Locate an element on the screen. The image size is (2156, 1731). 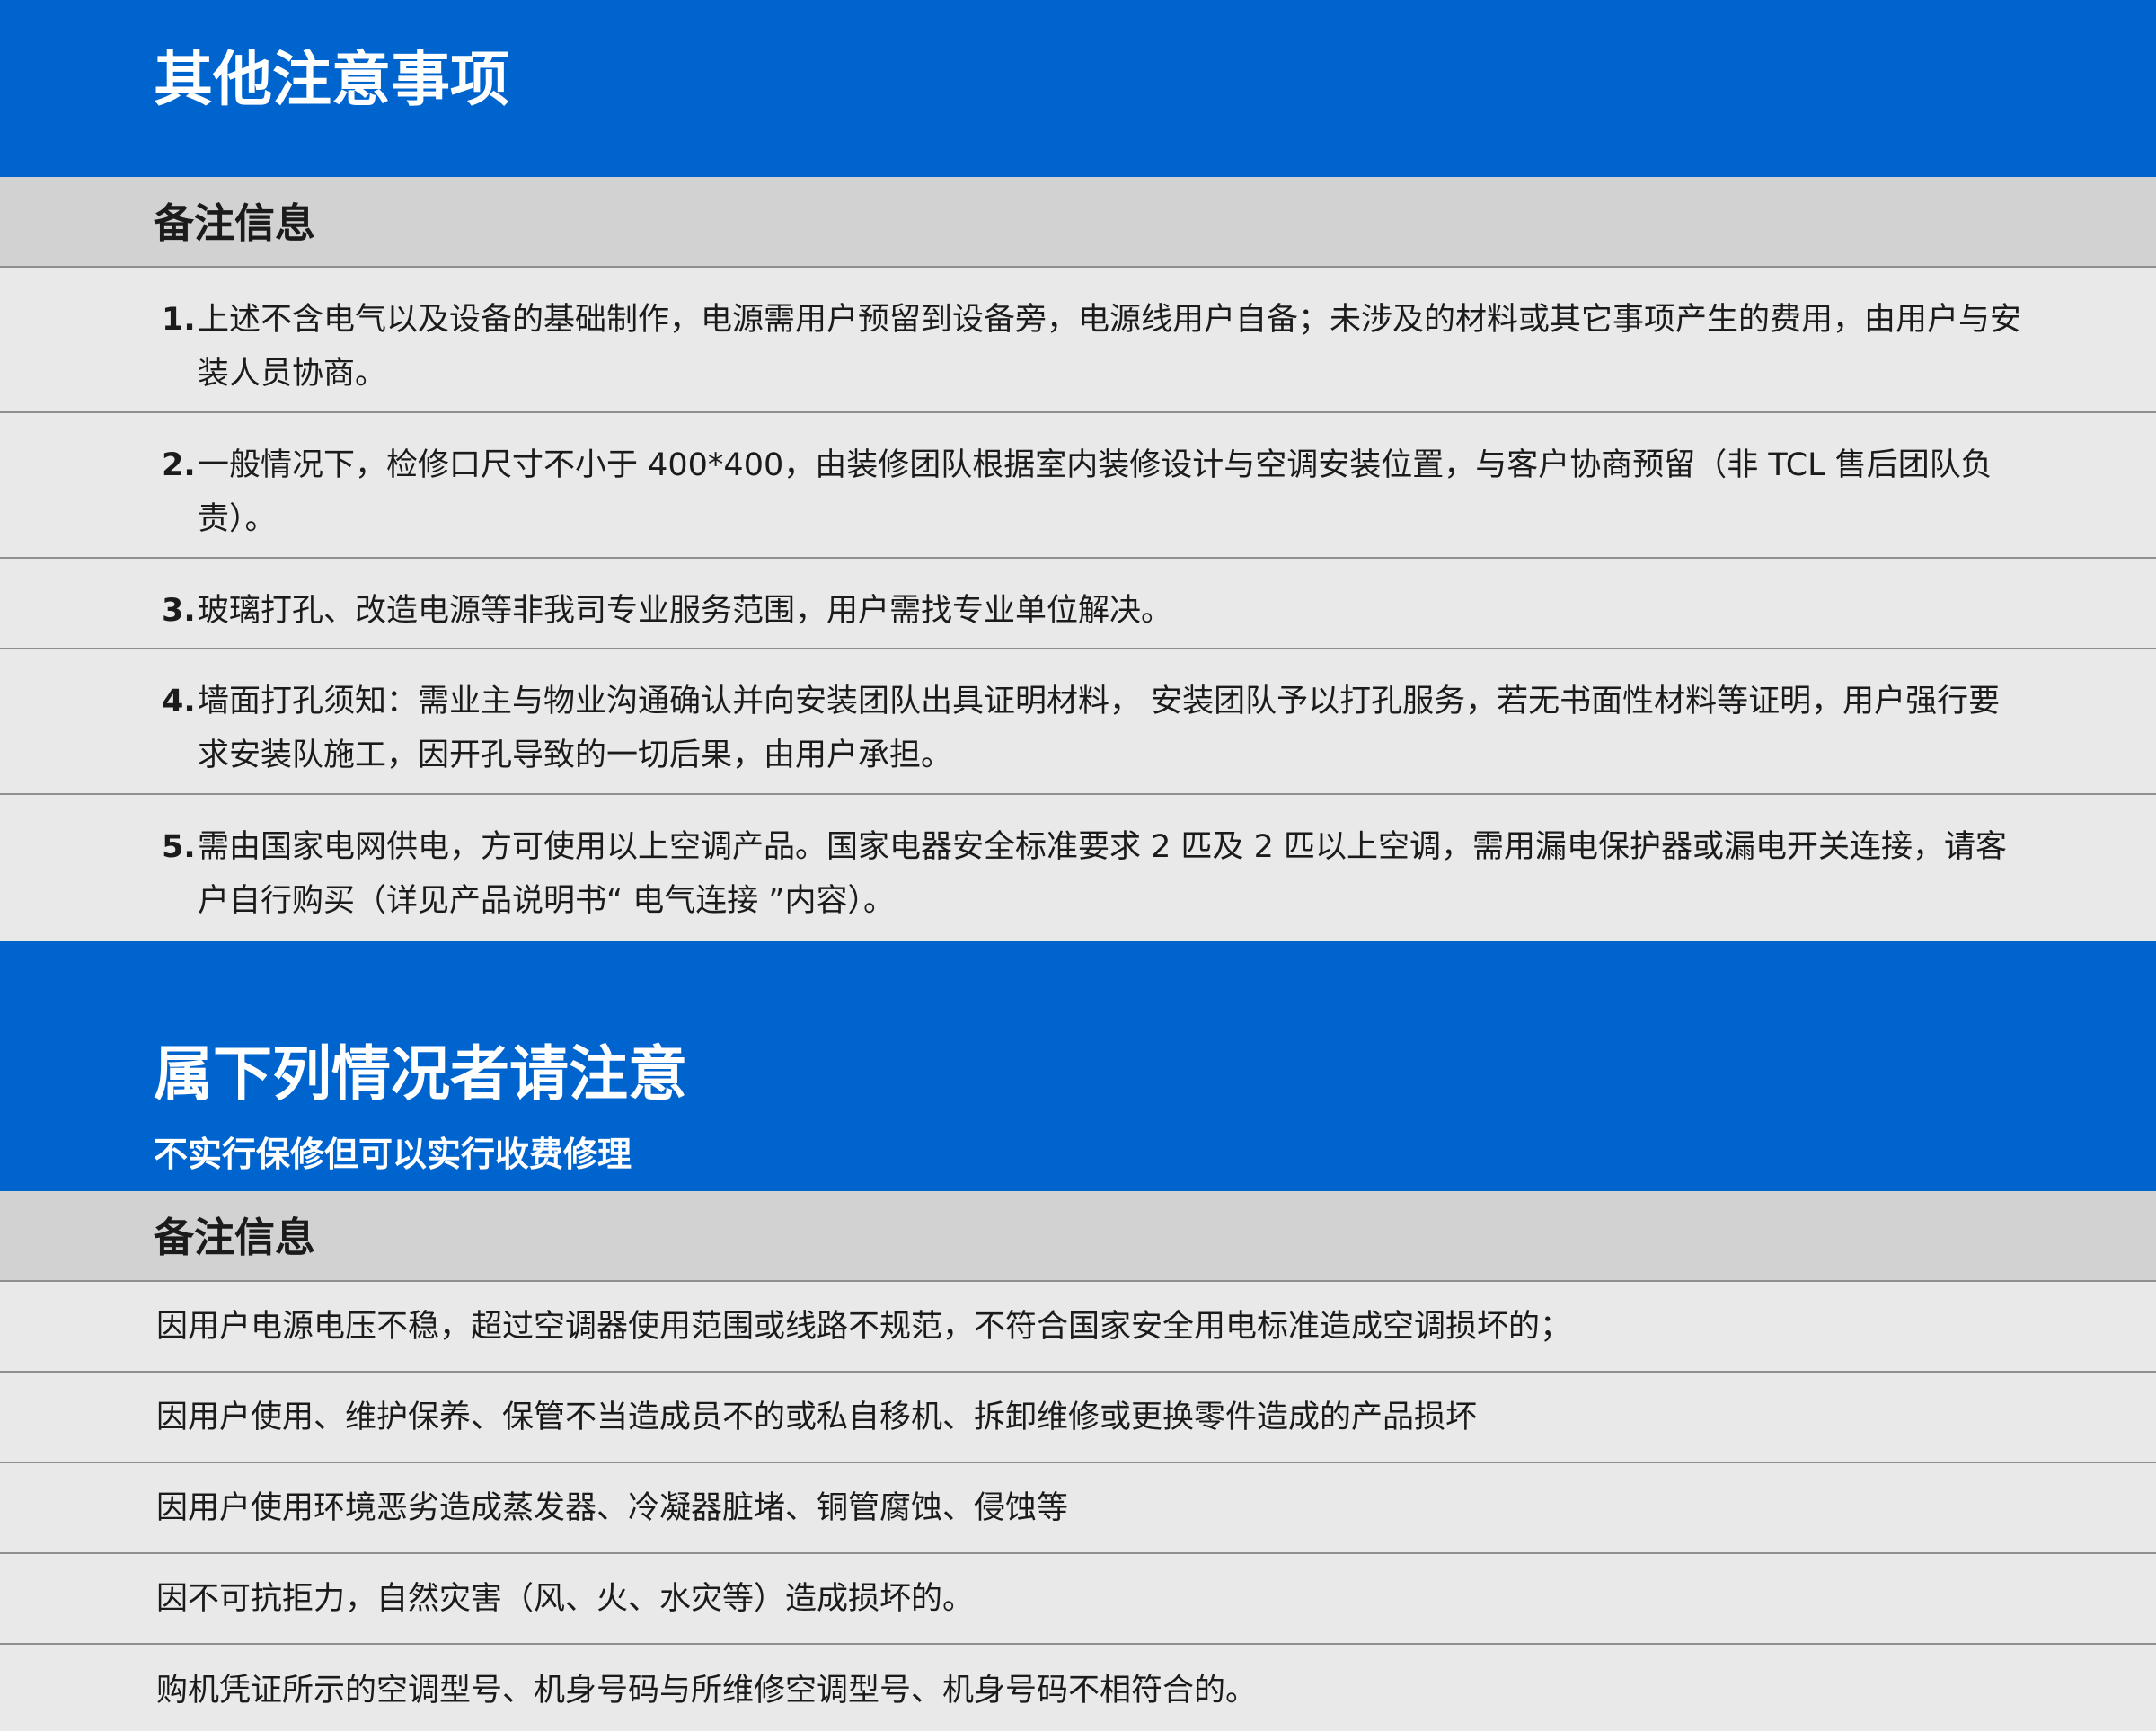
exclusion-text-3: 因用户使用环境恶劣造成蒸发器、冷凝器脏堵、铜管腐蚀、侵蚀等 is located at coordinates (612, 1507).